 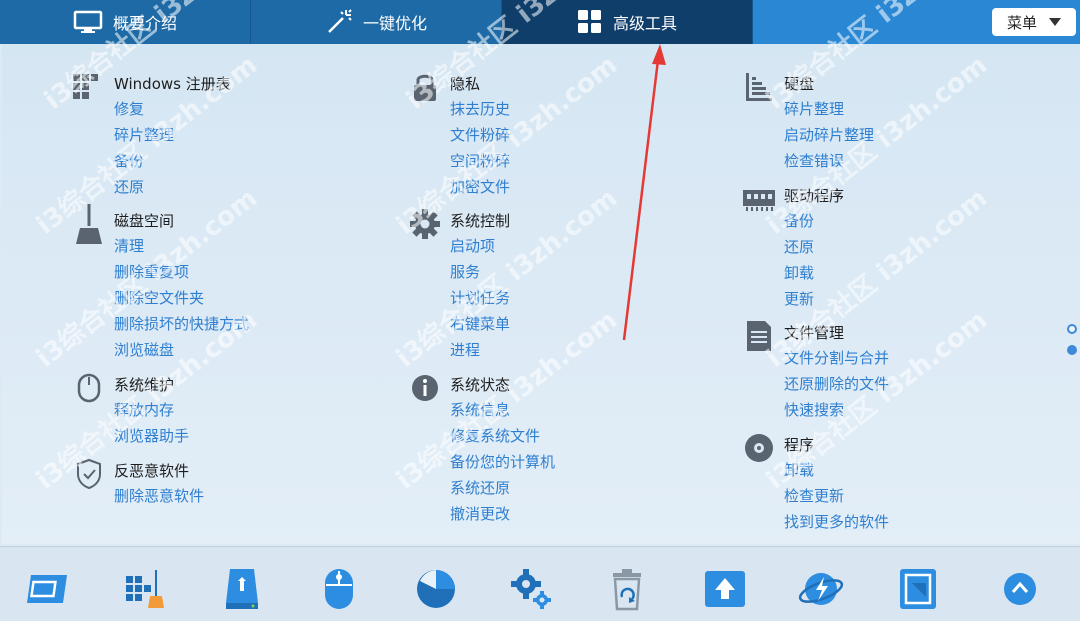 What do you see at coordinates (144, 23) in the screenshot?
I see `tab-label: 概要介绍` at bounding box center [144, 23].